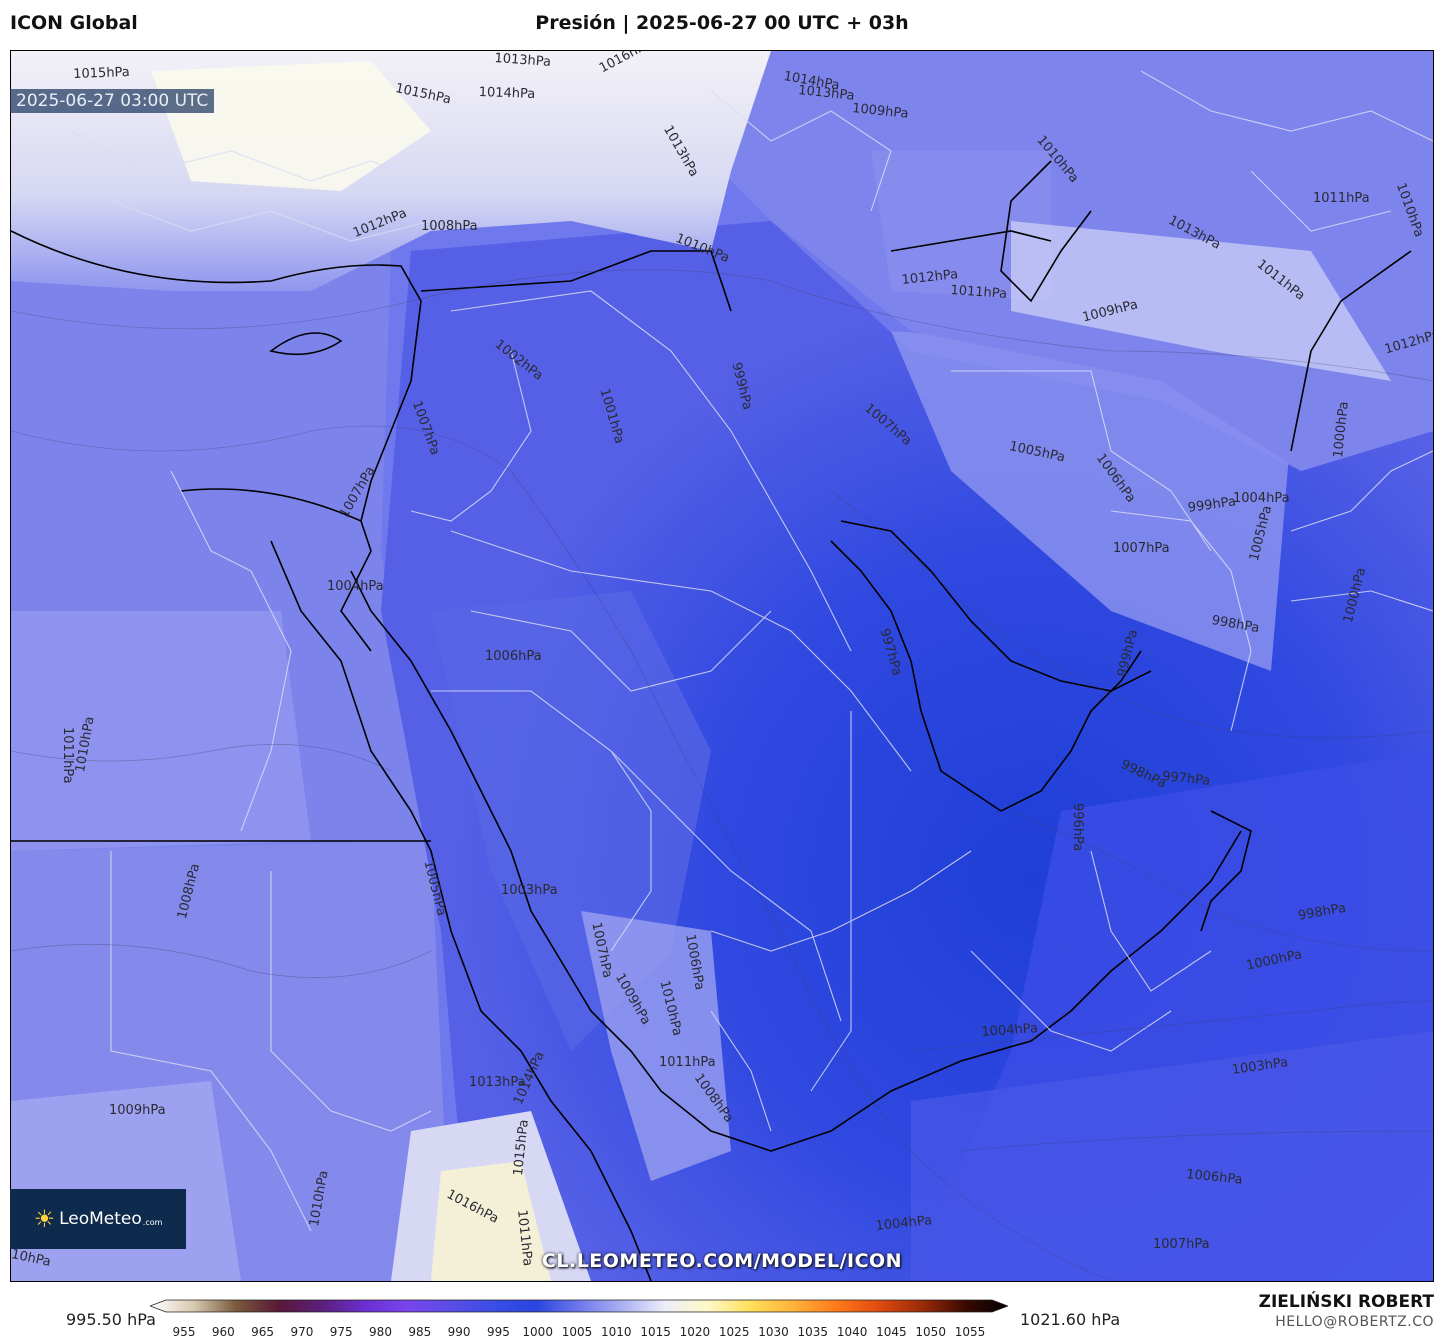 Image resolution: width=1444 pixels, height=1339 pixels. I want to click on logo-text: LeoMeteo, so click(100, 1219).